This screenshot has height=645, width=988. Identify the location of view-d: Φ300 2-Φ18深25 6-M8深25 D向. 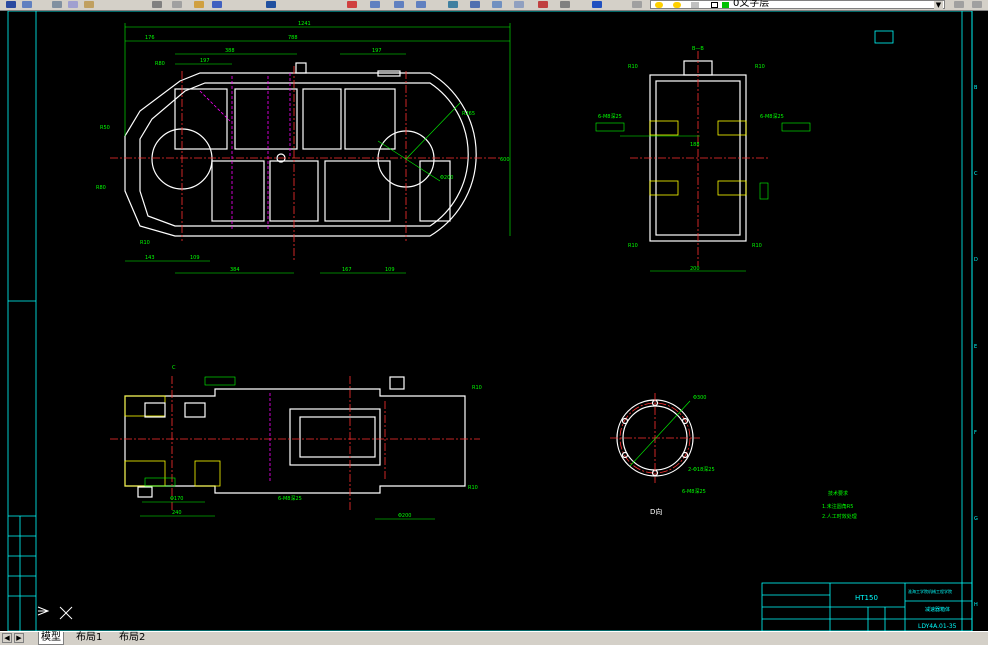
(662, 454).